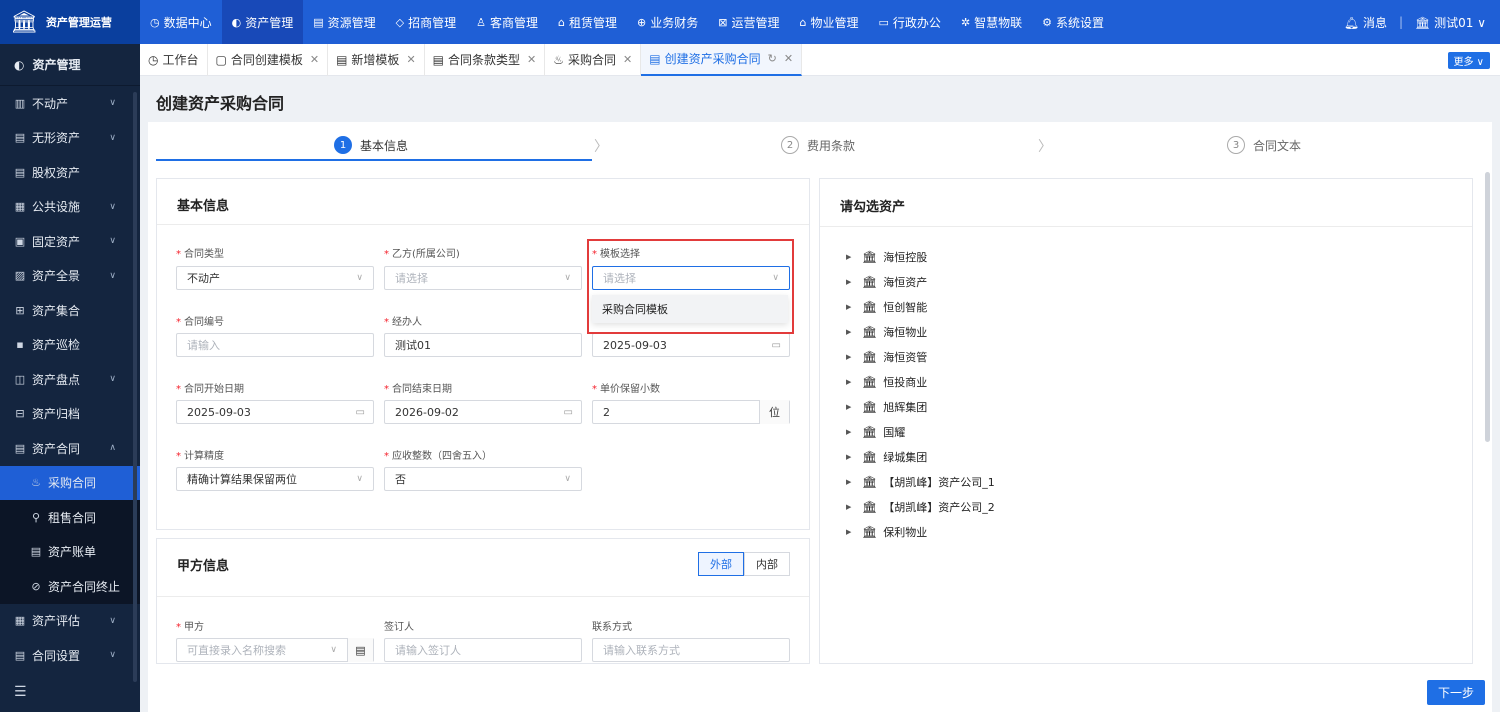  I want to click on sidebar-item-collection: ⊞ 资产集合, so click(70, 310).